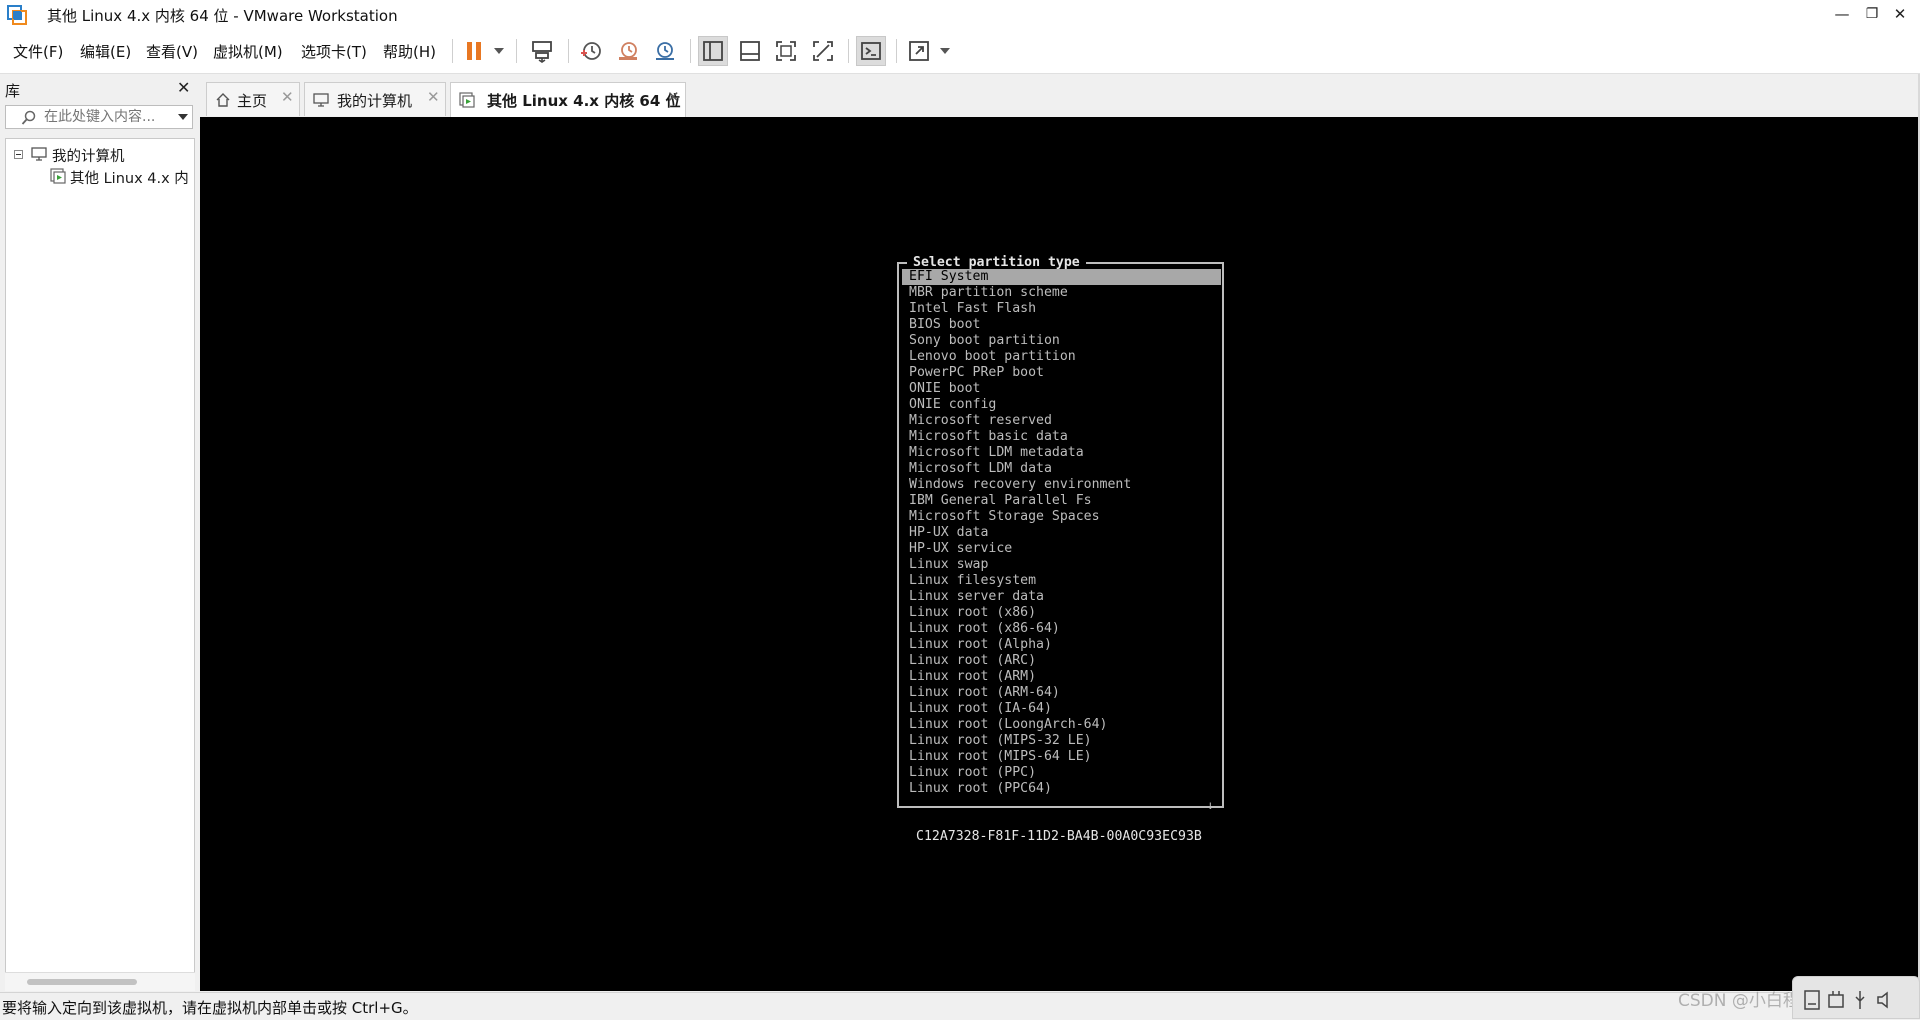 Image resolution: width=1920 pixels, height=1020 pixels. I want to click on tab-my-computer-label: 我的计算机, so click(375, 101).